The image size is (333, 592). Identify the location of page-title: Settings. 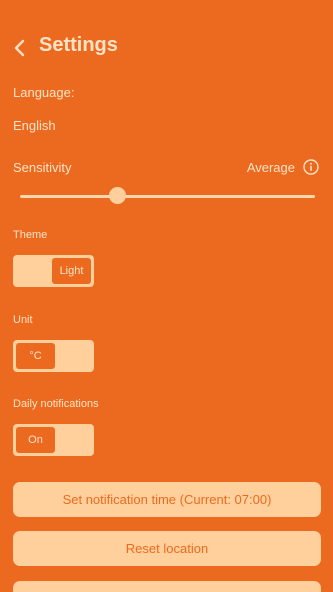
(78, 45).